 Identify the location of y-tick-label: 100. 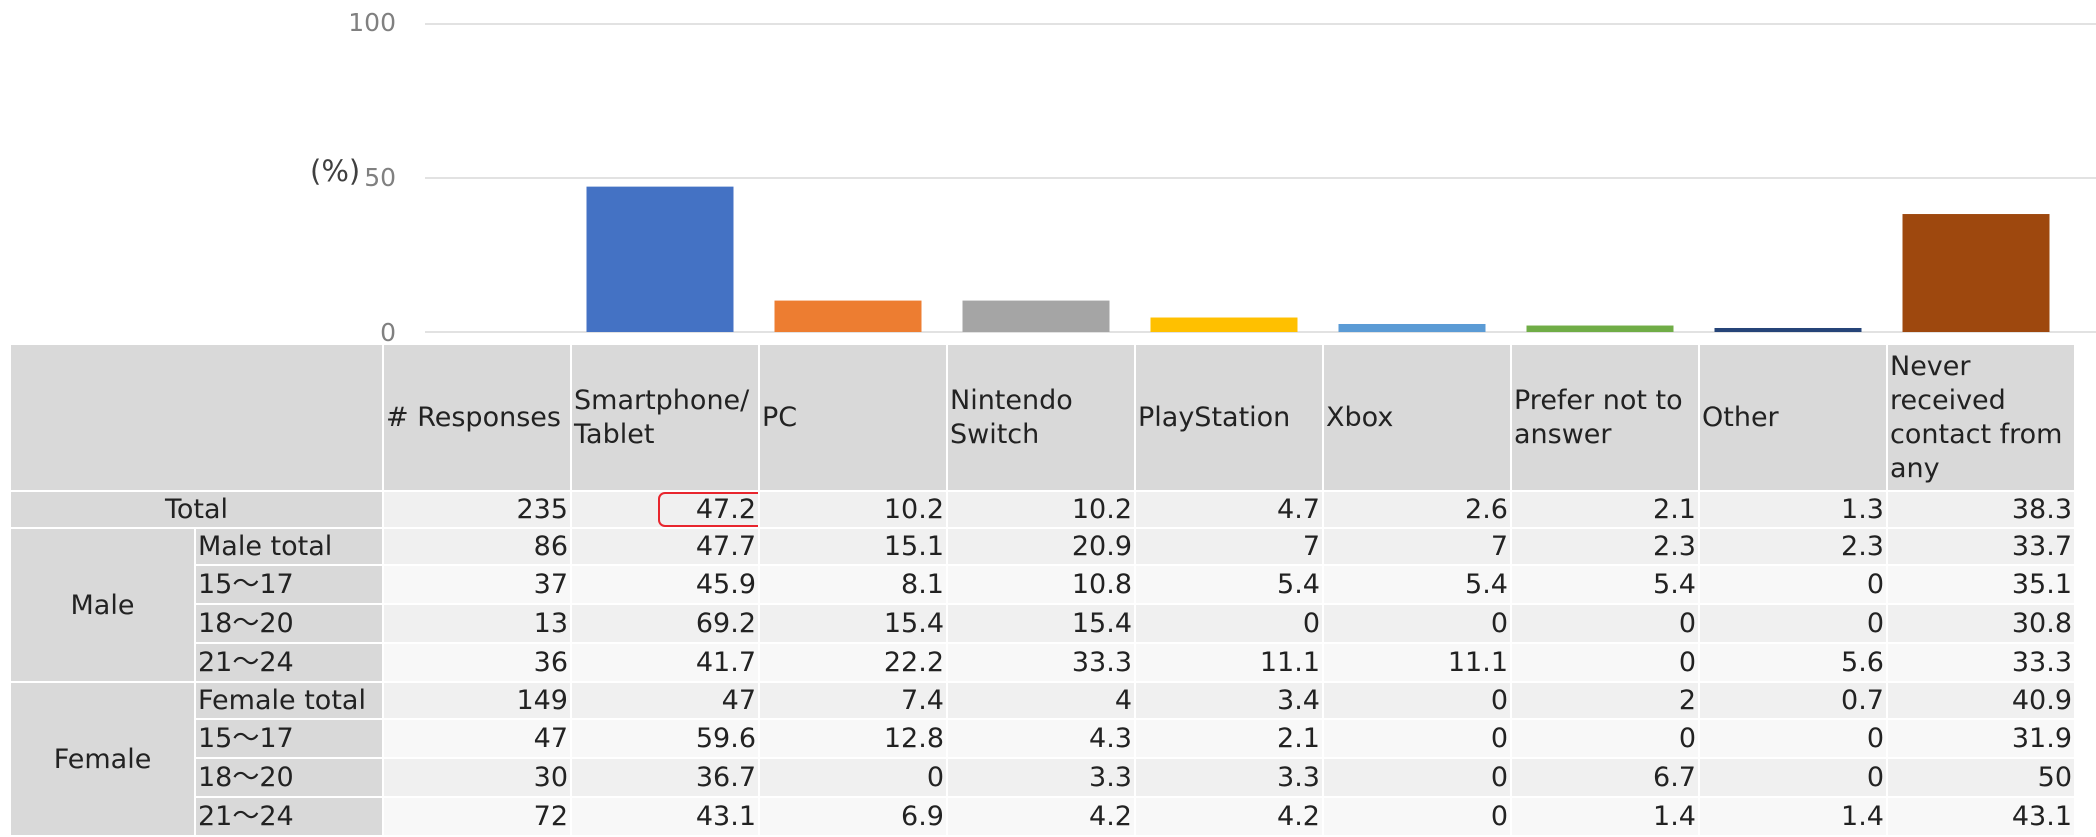
(372, 22).